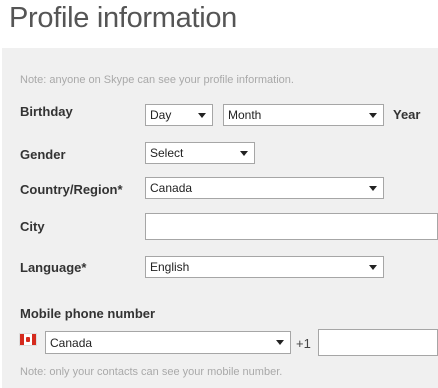 The width and height of the screenshot is (438, 388). Describe the element at coordinates (71, 342) in the screenshot. I see `mobile-country-value: Canada` at that location.